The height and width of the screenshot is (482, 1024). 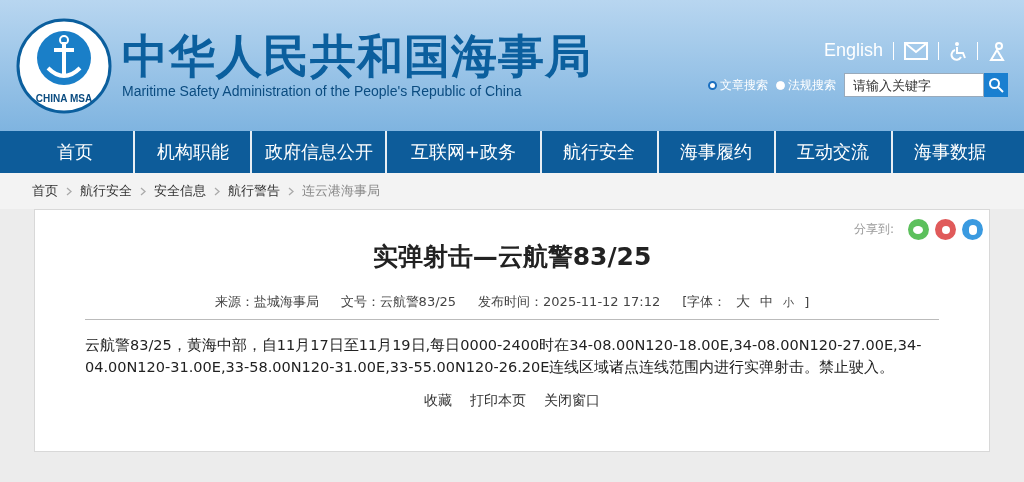 What do you see at coordinates (322, 90) in the screenshot?
I see `site-subtitle: Maritime Safety Administration of the People's Republic of China` at bounding box center [322, 90].